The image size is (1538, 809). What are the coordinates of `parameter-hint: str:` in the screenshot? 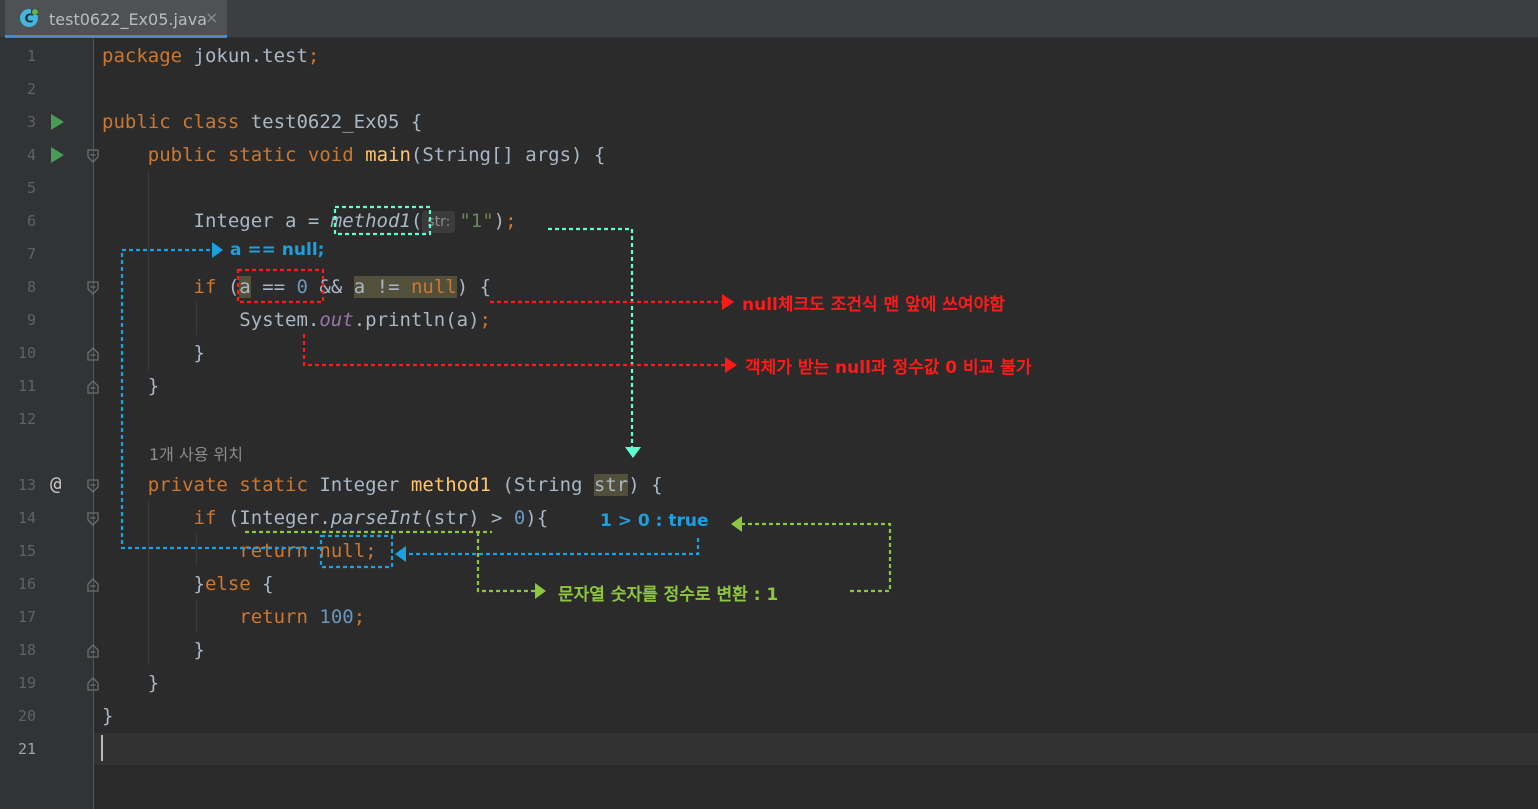 It's located at (439, 222).